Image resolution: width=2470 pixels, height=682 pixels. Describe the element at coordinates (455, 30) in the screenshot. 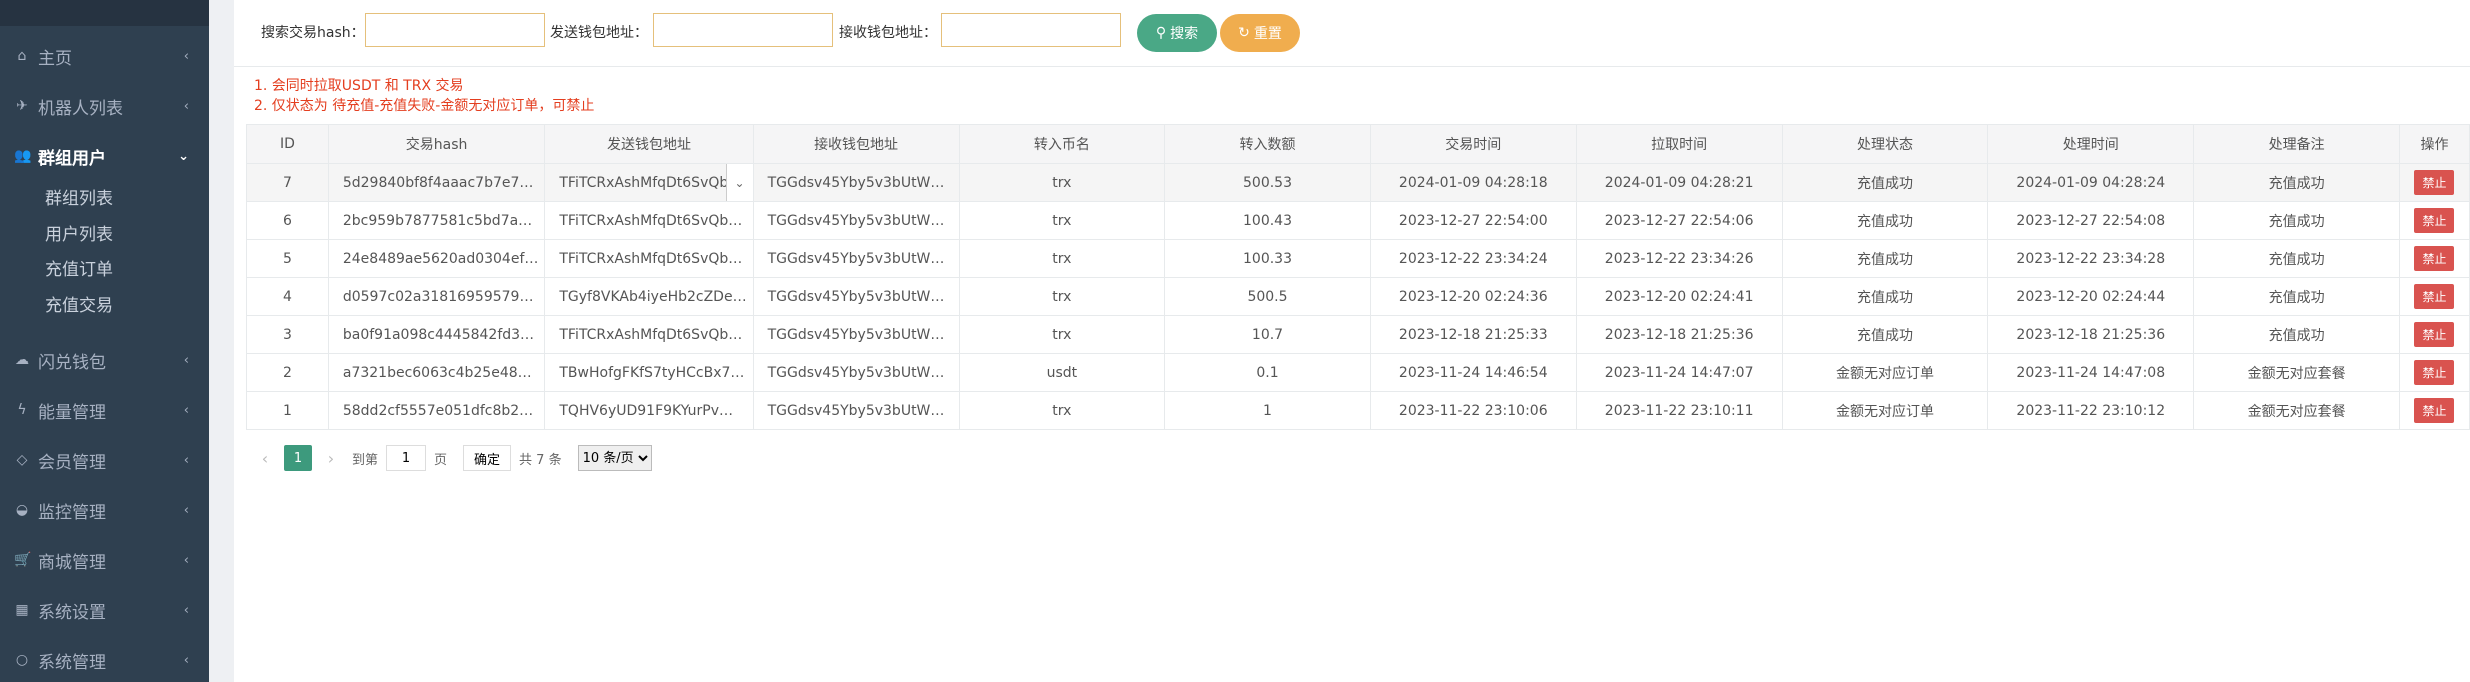

I see `hash-search-input` at that location.